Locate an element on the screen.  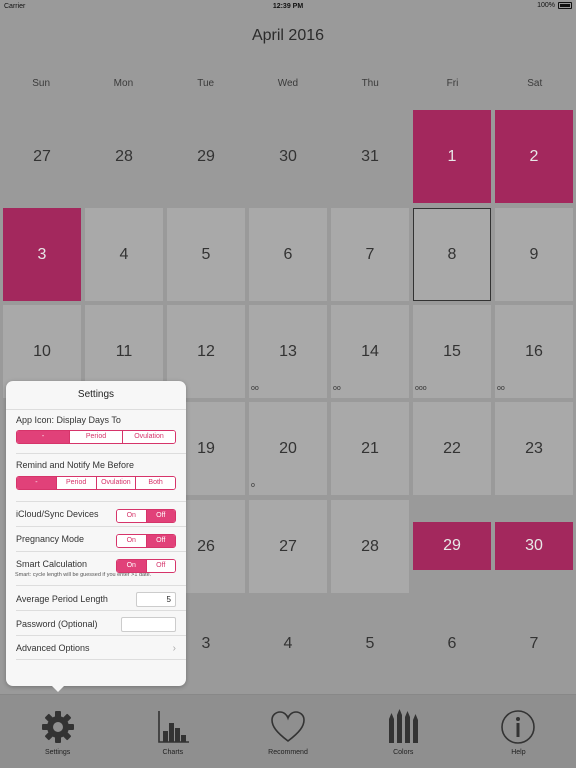
popover-arrow is located at coordinates (58, 688).